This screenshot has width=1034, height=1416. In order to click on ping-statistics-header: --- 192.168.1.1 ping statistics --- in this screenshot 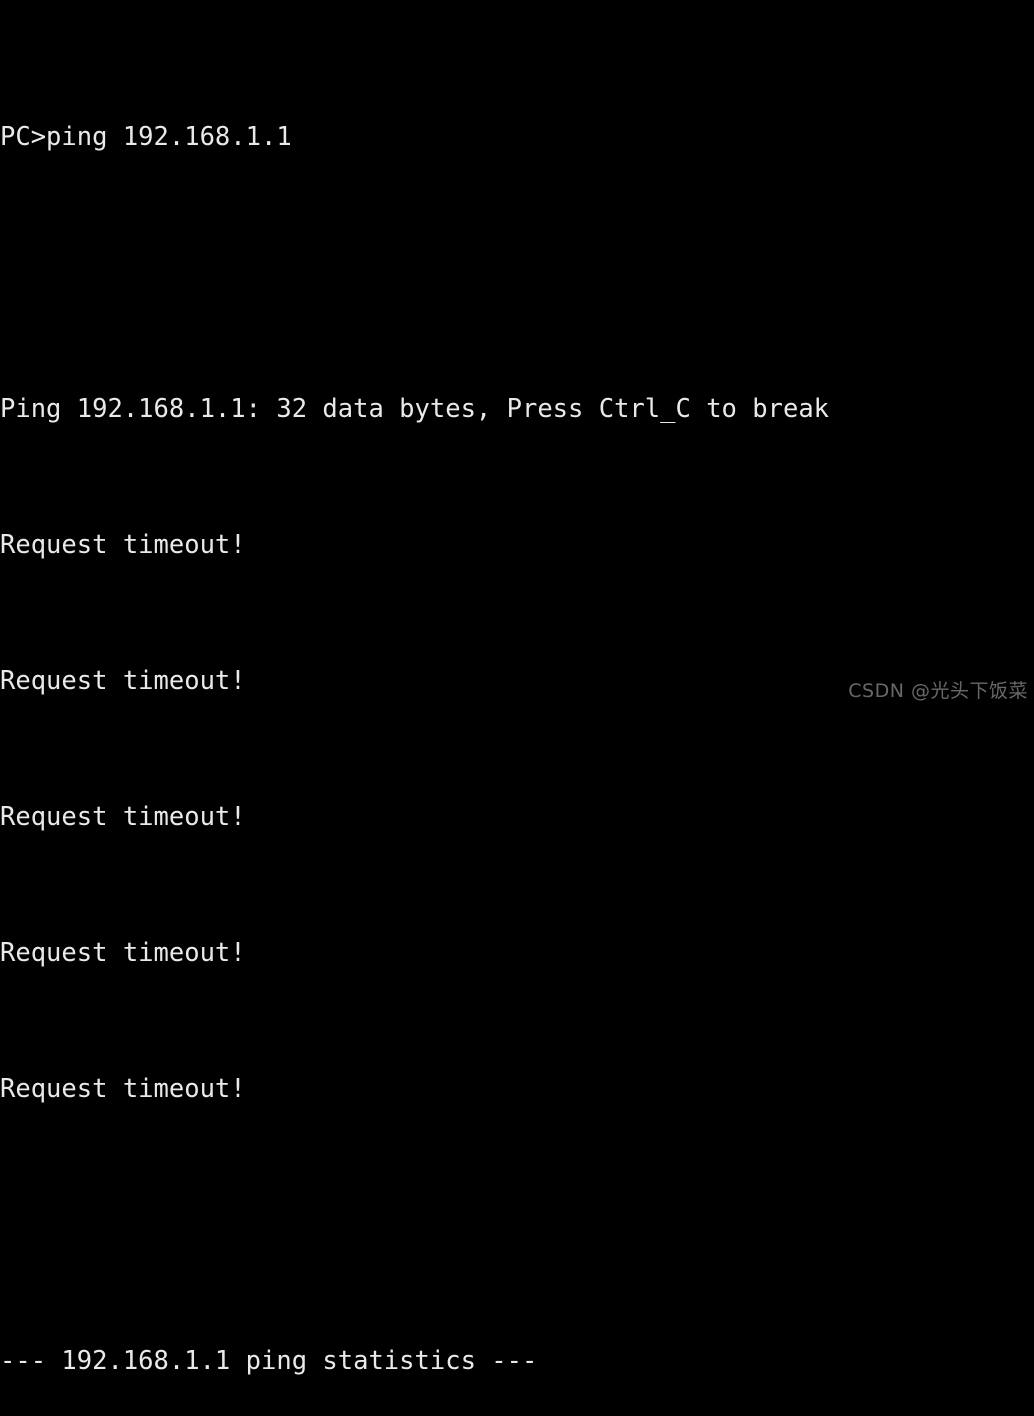, I will do `click(269, 1361)`.